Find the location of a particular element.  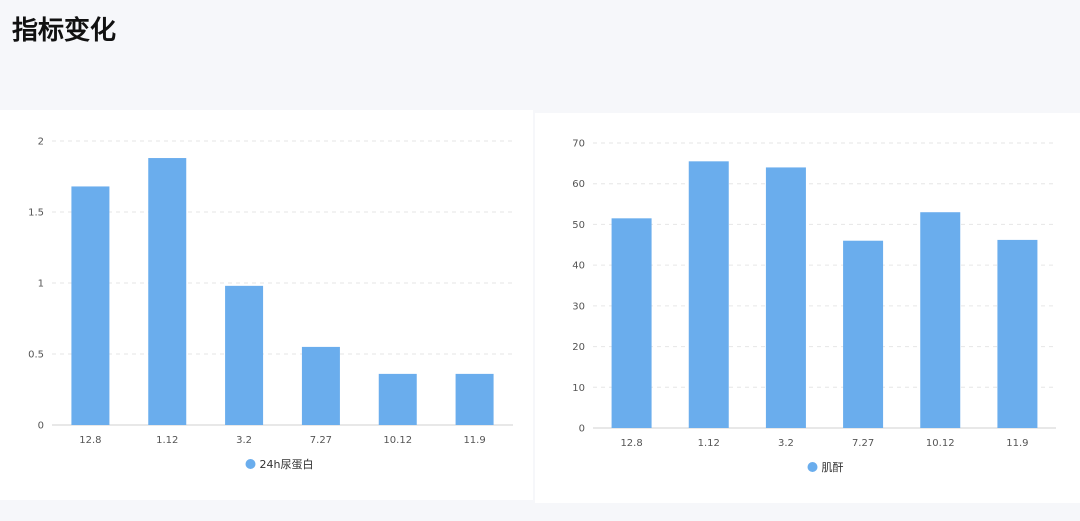

y-tick-label: 30 is located at coordinates (578, 306).